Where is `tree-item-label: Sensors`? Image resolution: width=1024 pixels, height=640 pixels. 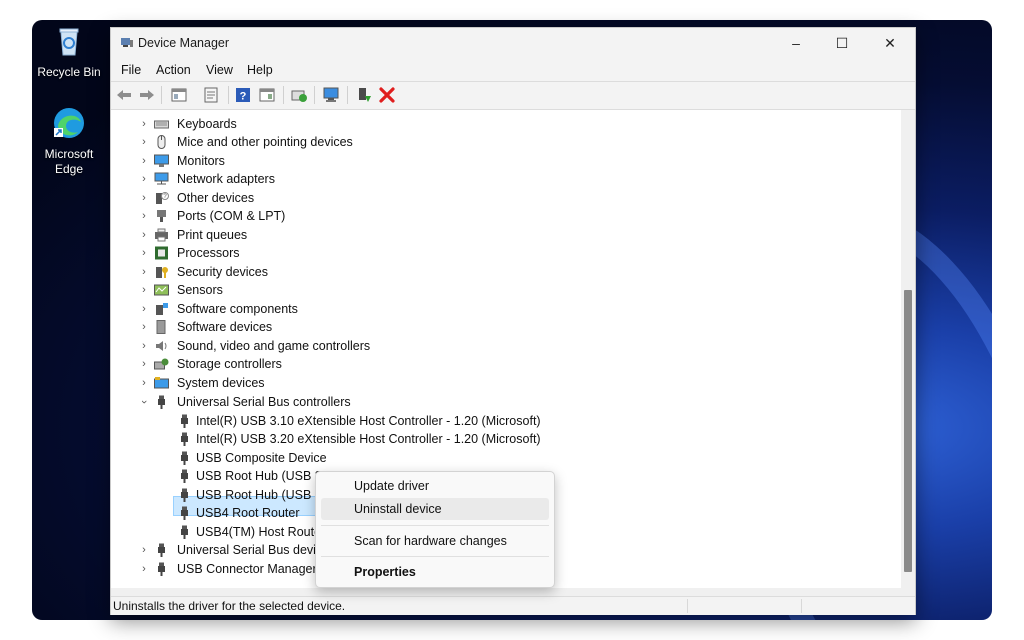 tree-item-label: Sensors is located at coordinates (200, 290).